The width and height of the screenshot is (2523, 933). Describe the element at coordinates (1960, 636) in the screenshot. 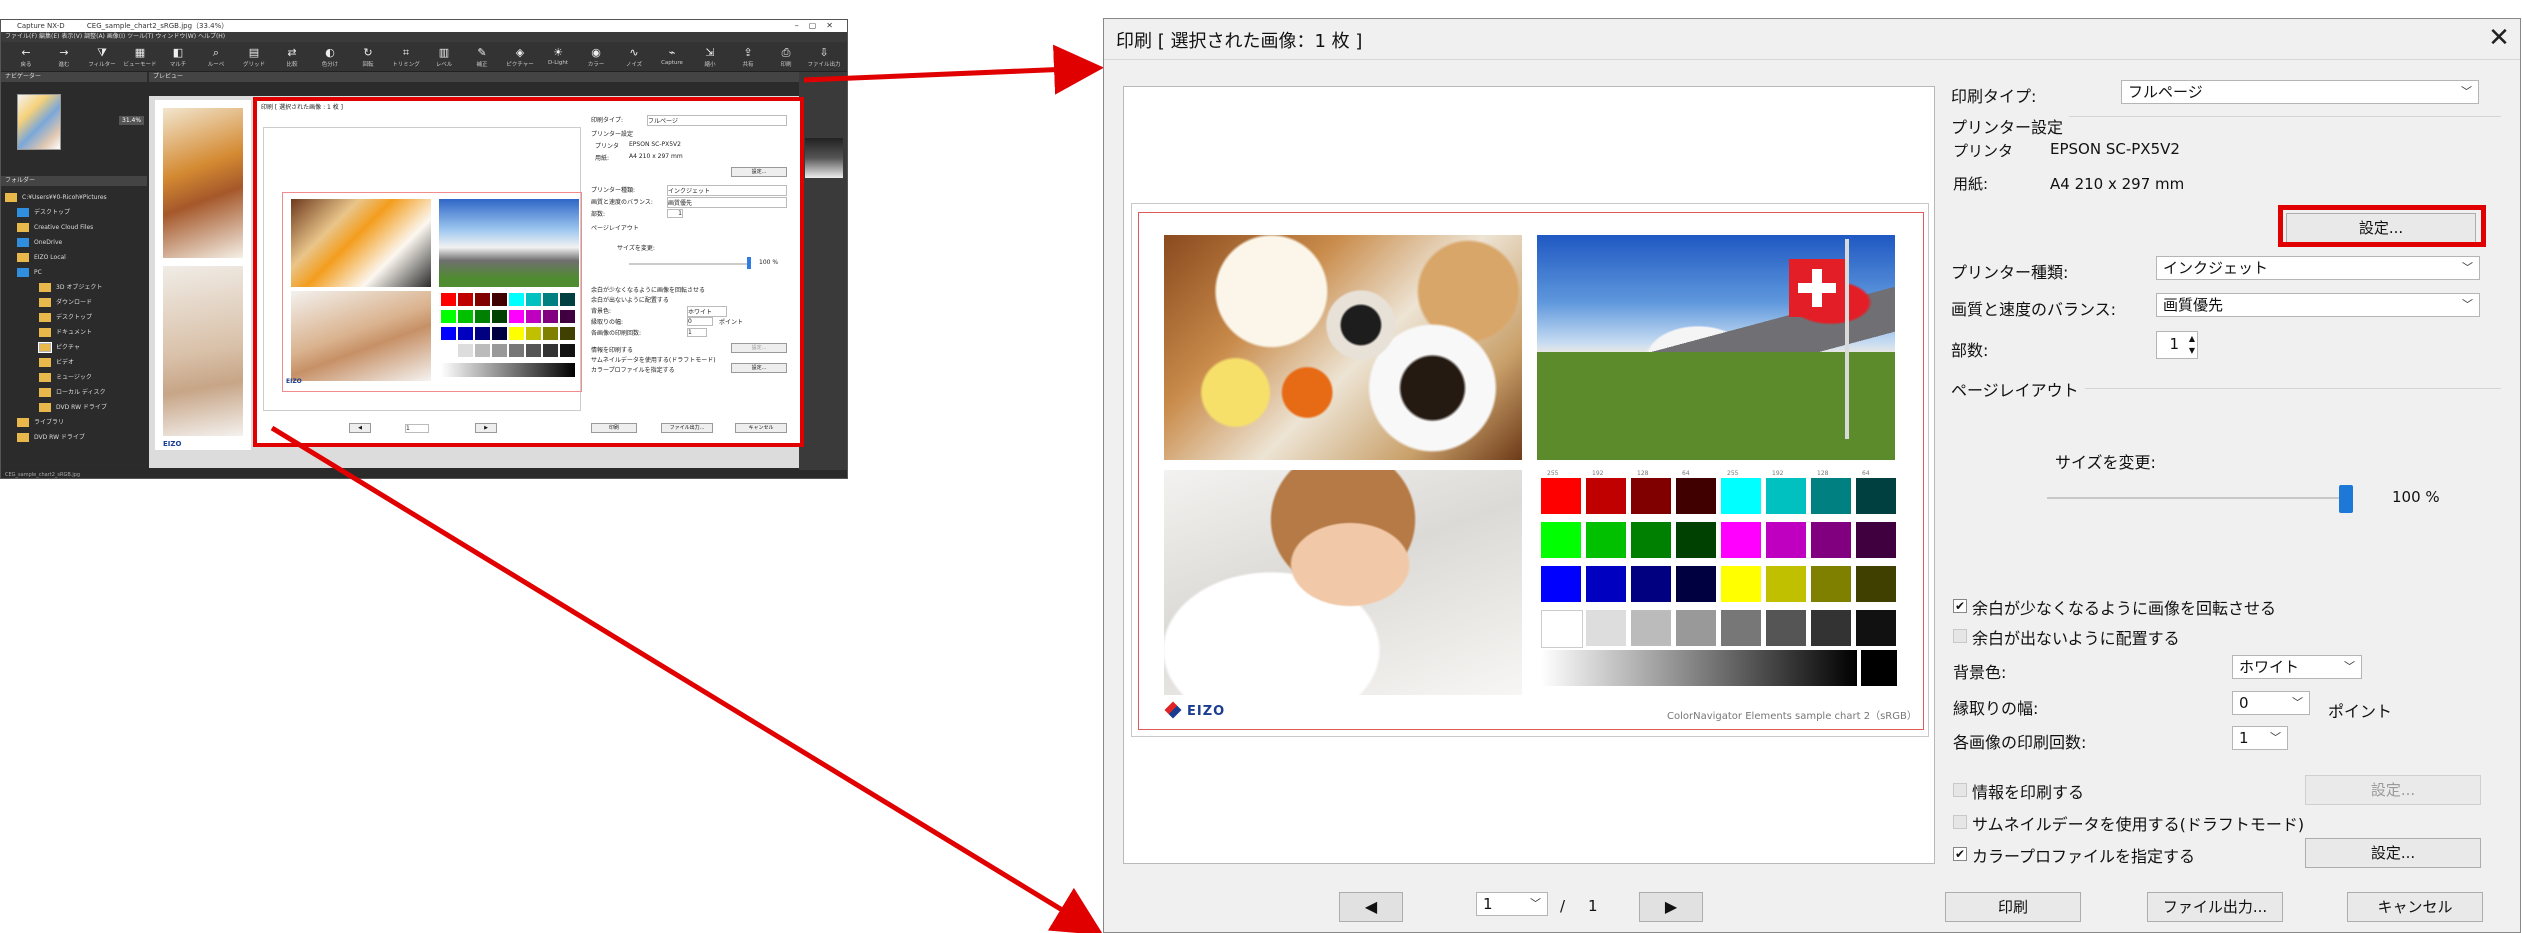

I see `nomargin-checkbox` at that location.